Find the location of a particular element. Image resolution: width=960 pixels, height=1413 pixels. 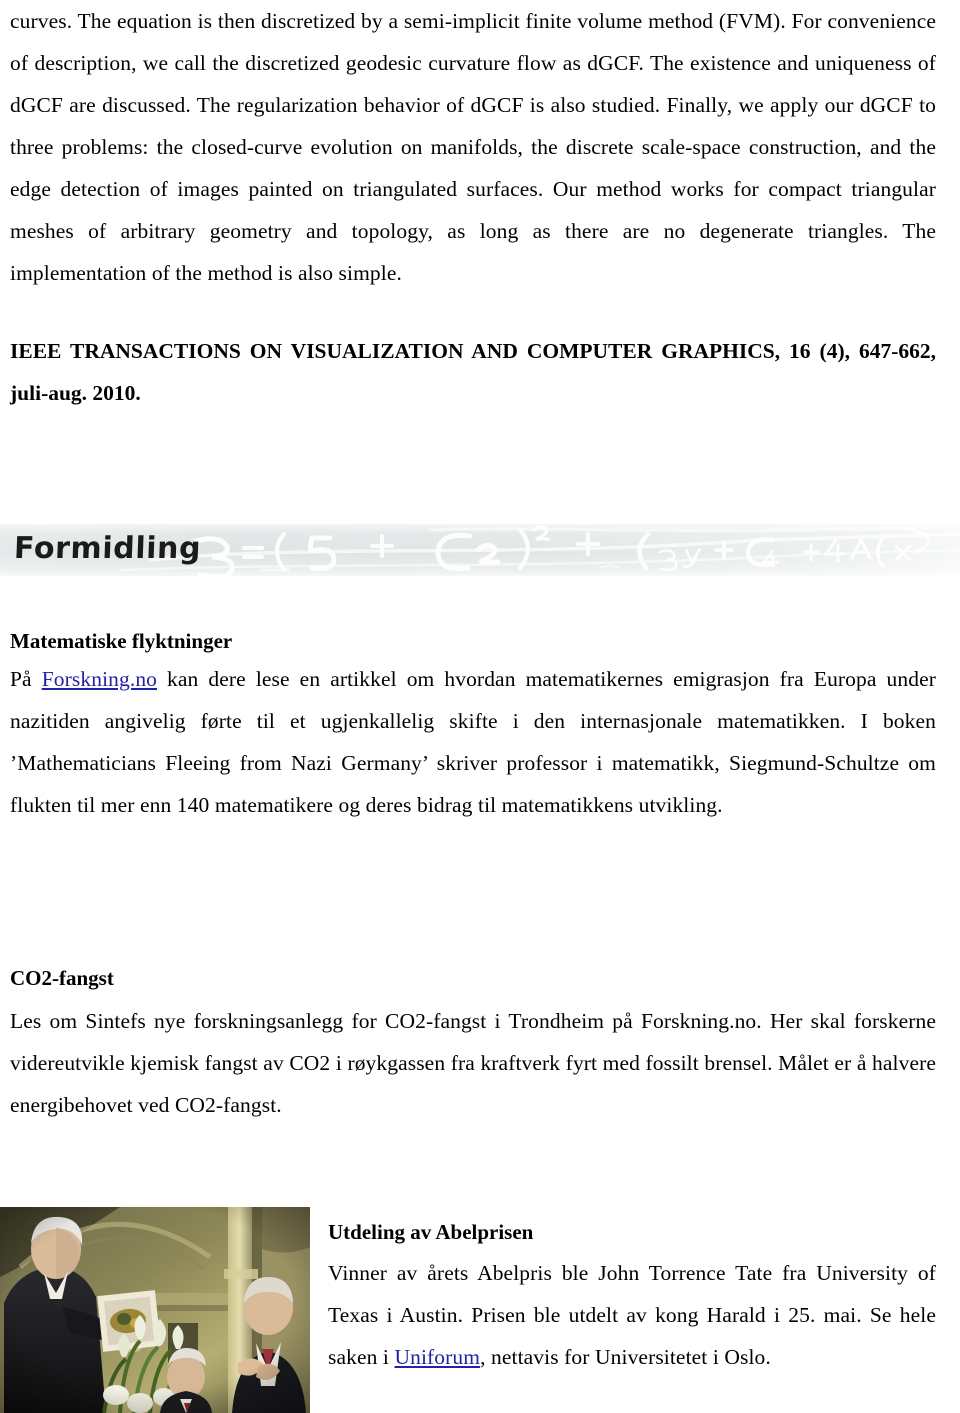

abelprisen-photo is located at coordinates (155, 1310).